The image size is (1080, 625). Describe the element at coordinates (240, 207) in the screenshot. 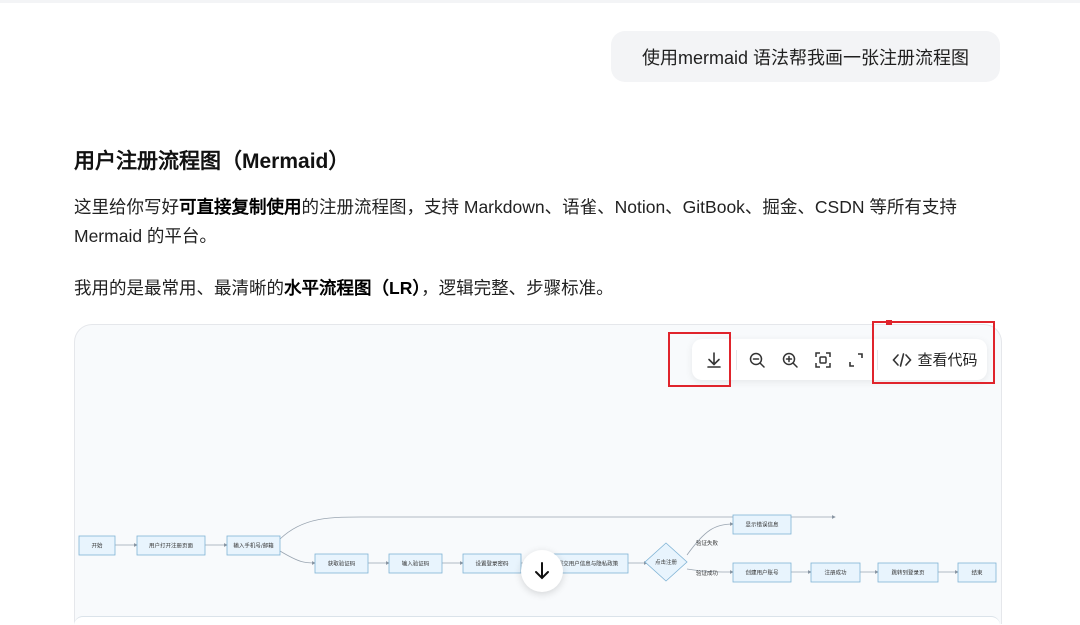

I see `para1-bold-text: 可直接复制使用` at that location.